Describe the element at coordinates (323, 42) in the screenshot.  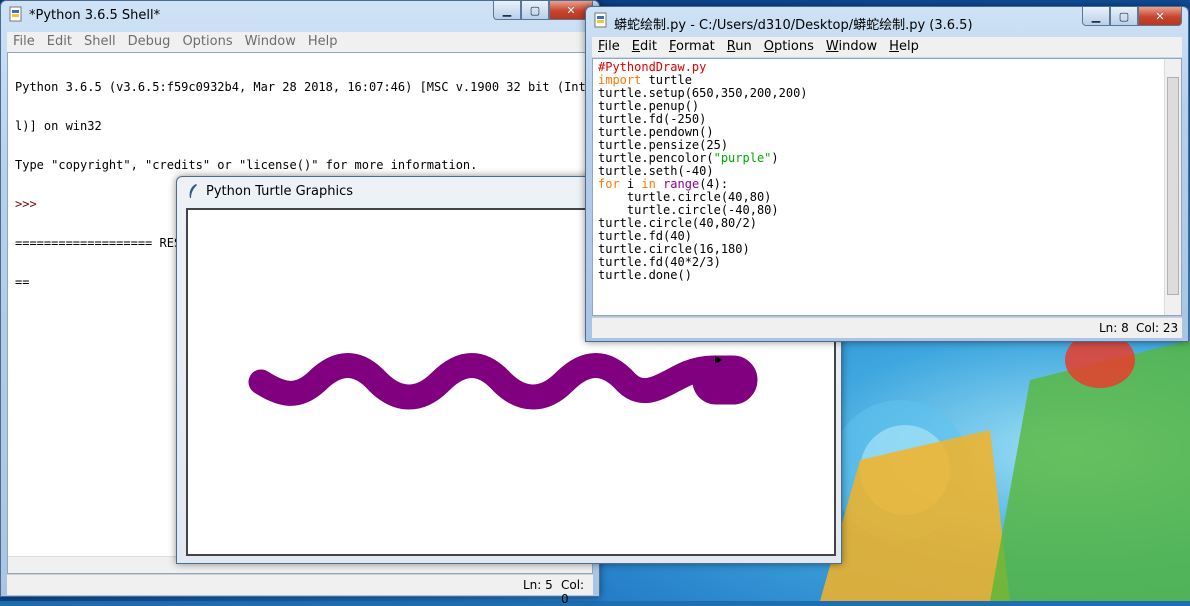
I see `shell-menu-help: Help` at that location.